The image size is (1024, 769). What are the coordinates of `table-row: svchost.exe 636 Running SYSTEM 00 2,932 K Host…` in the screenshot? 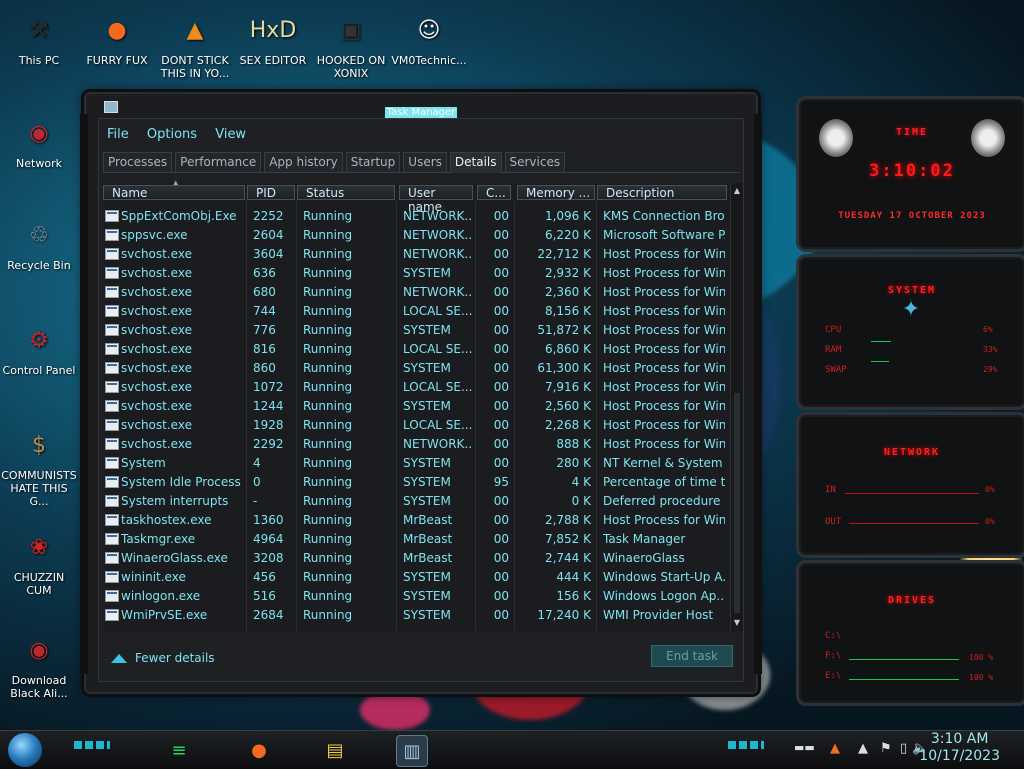 It's located at (416, 273).